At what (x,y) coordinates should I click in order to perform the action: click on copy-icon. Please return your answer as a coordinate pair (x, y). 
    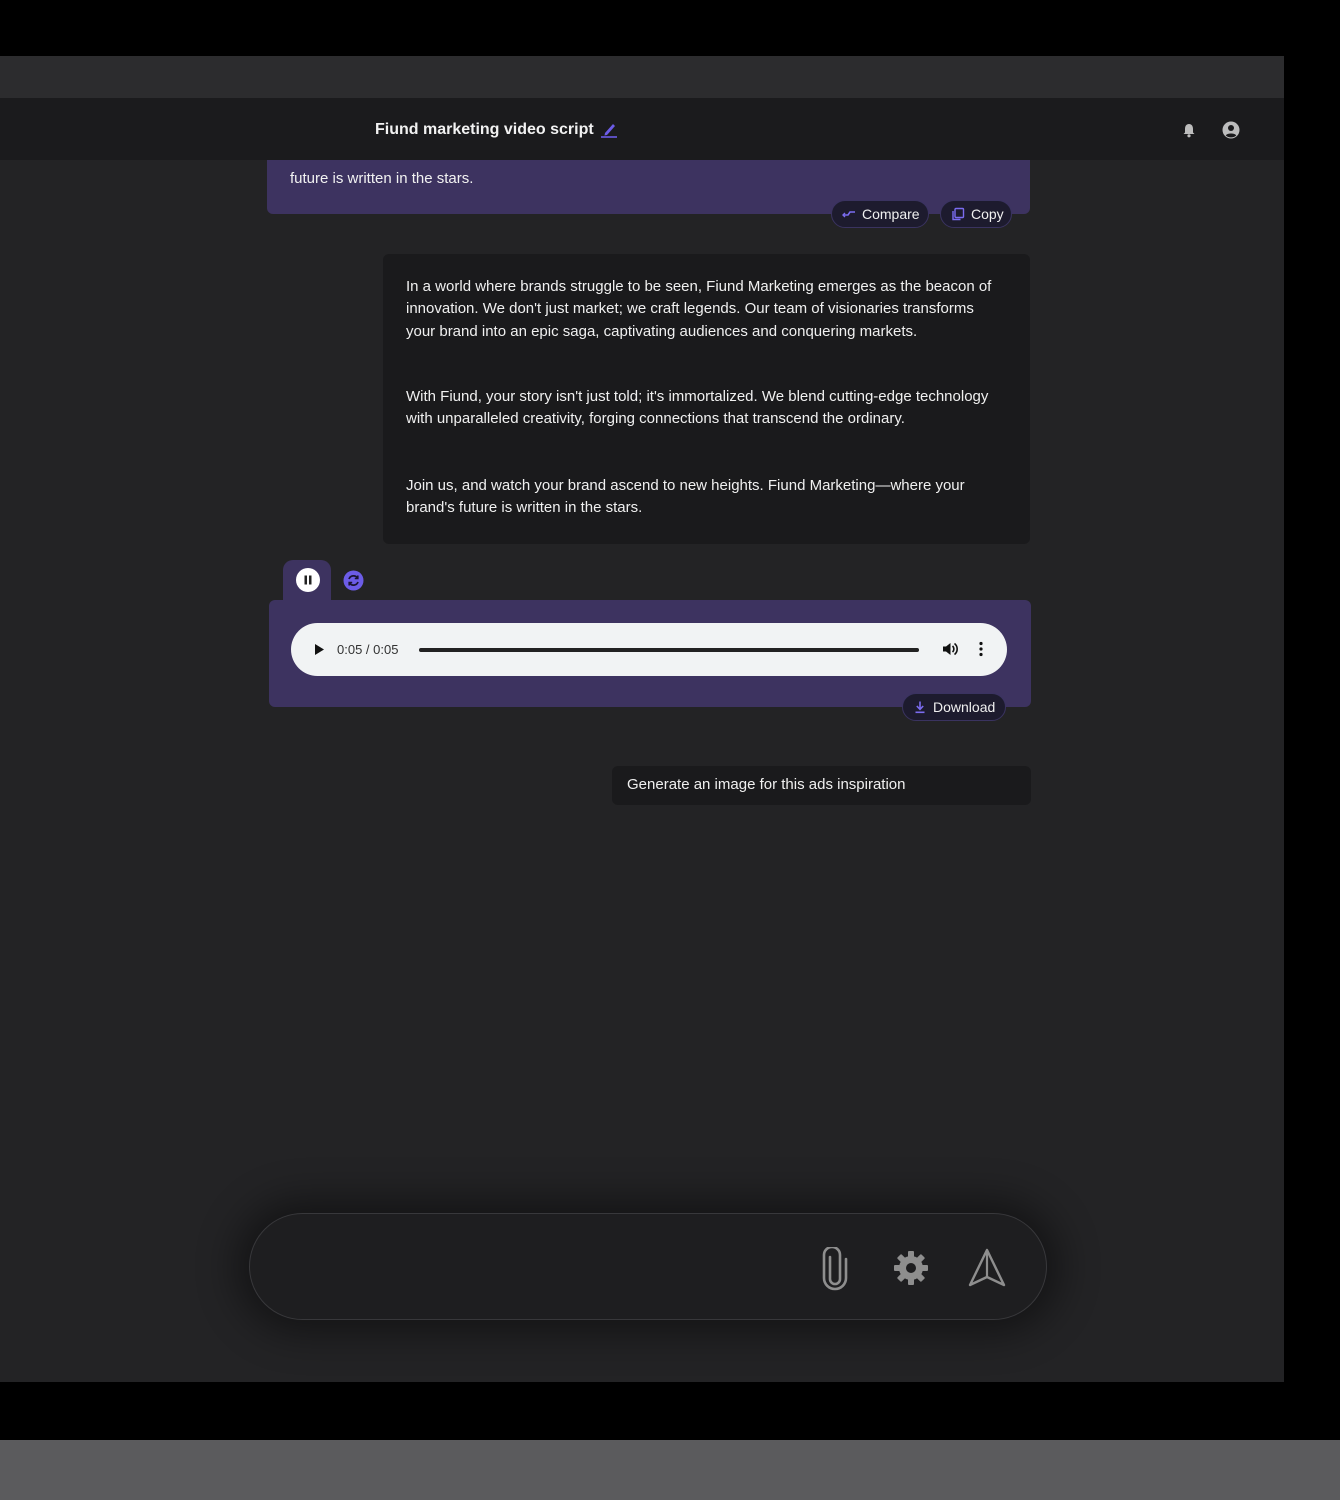
    Looking at the image, I should click on (958, 214).